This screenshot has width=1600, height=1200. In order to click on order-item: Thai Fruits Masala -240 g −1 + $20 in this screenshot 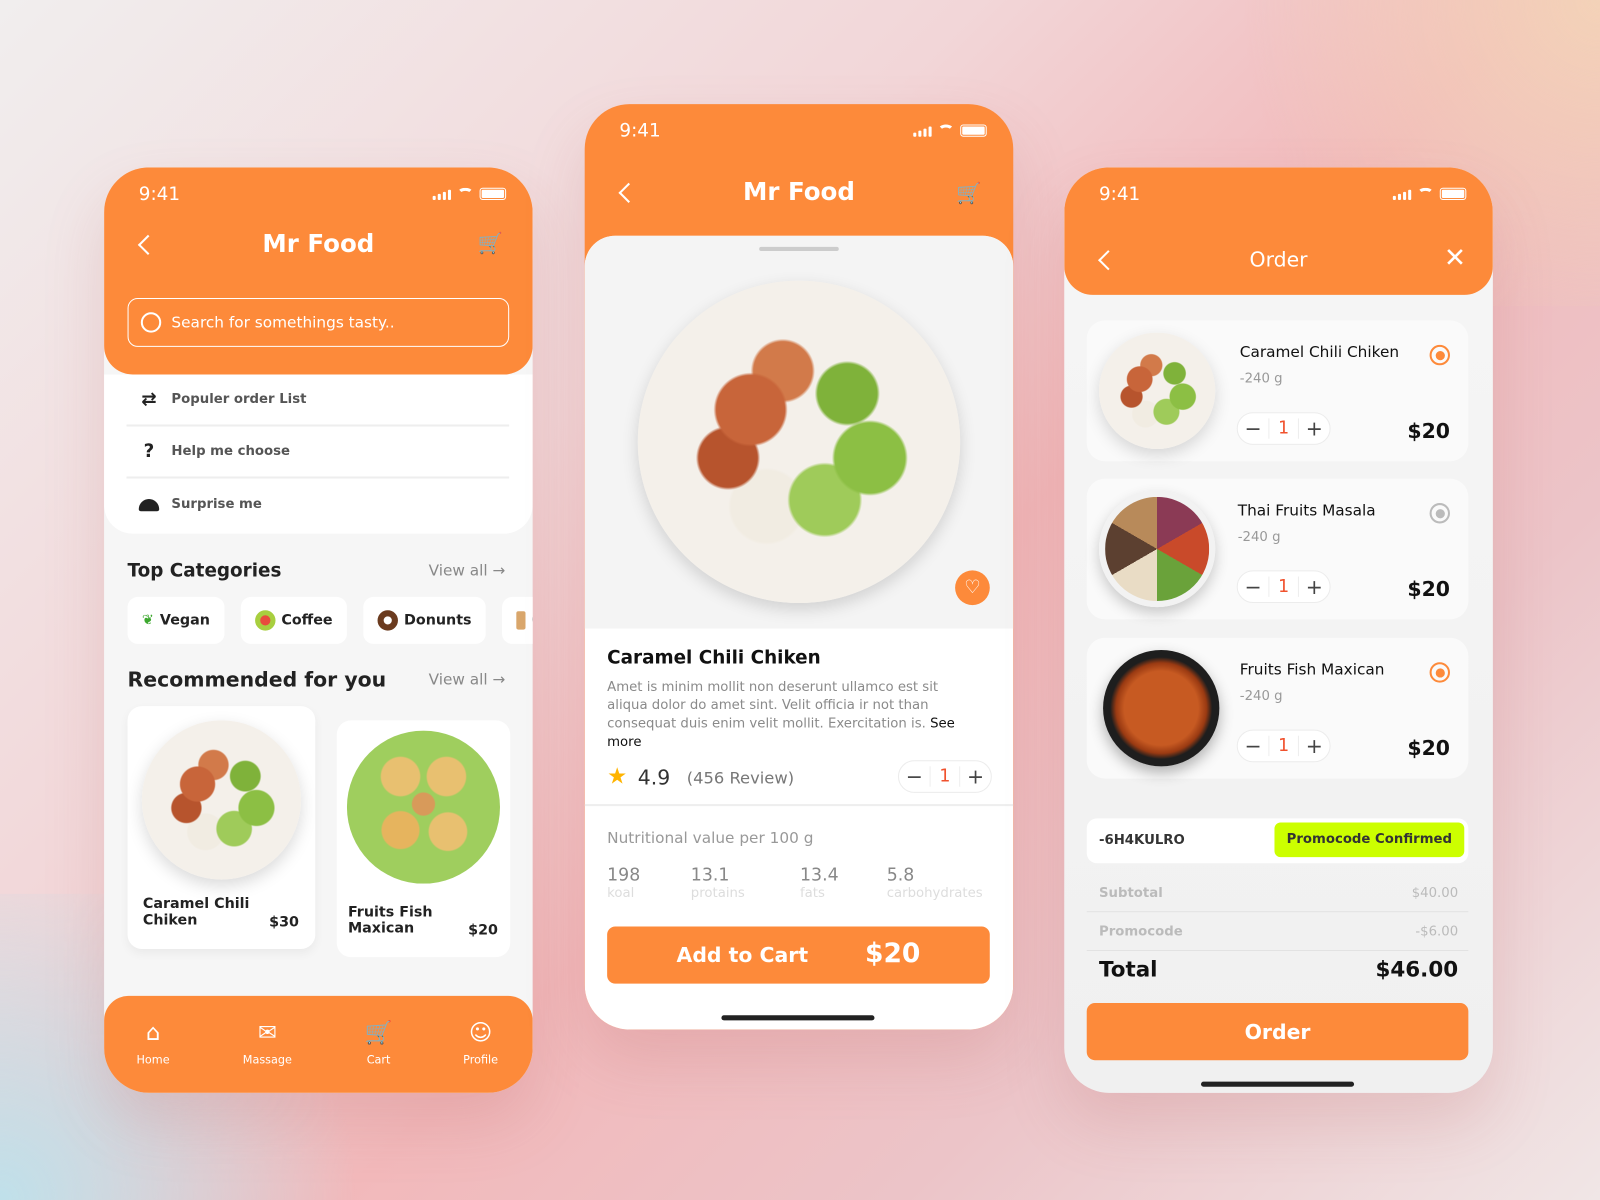, I will do `click(1277, 549)`.